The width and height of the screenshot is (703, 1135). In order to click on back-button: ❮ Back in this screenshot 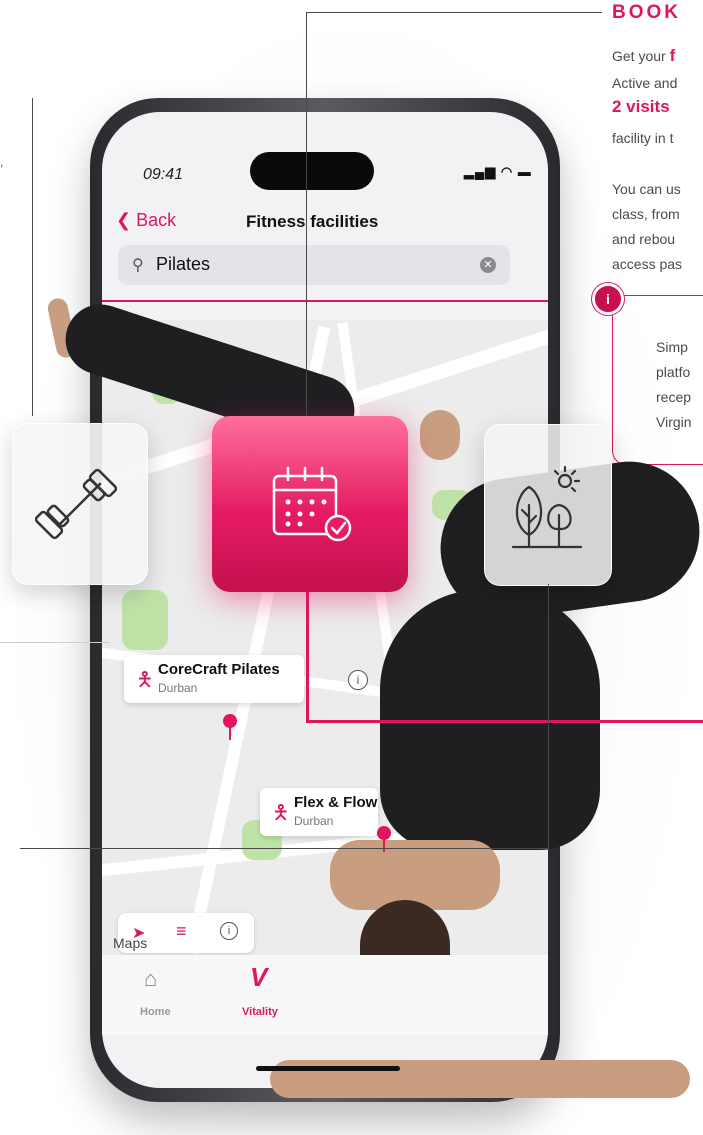, I will do `click(146, 220)`.